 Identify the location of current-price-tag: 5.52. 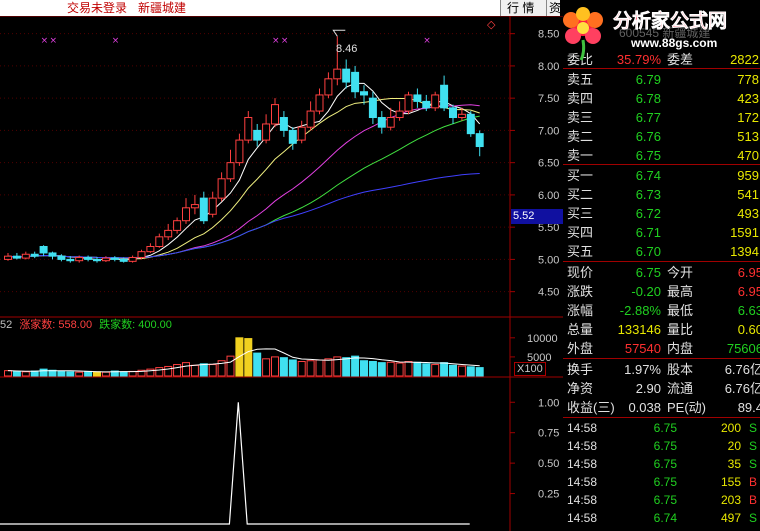
(537, 216).